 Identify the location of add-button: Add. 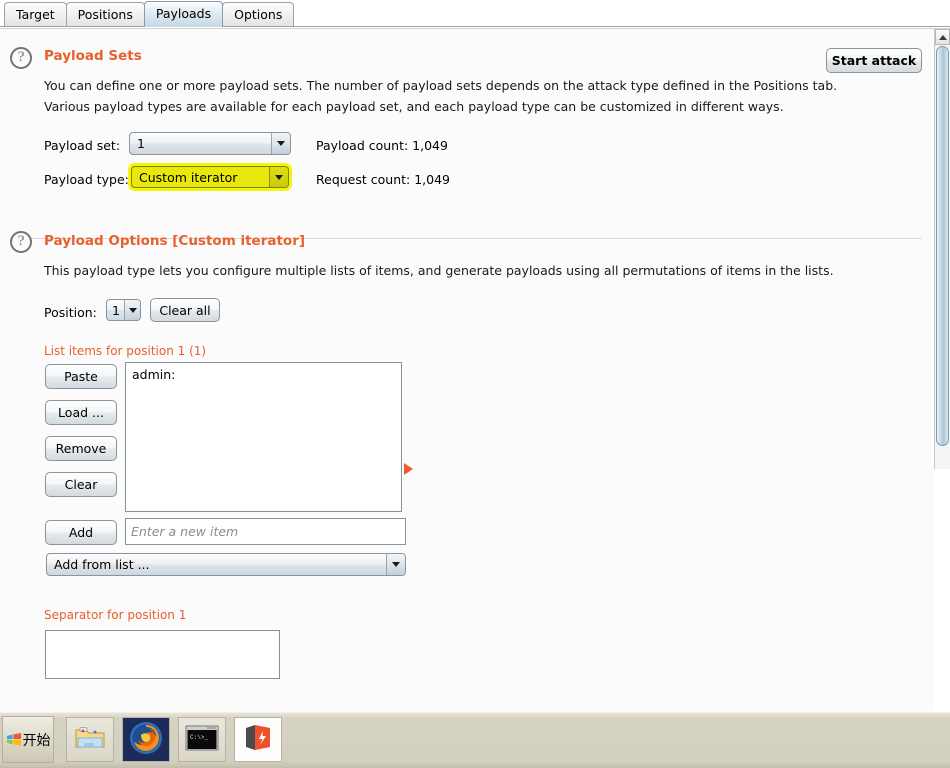
(81, 532).